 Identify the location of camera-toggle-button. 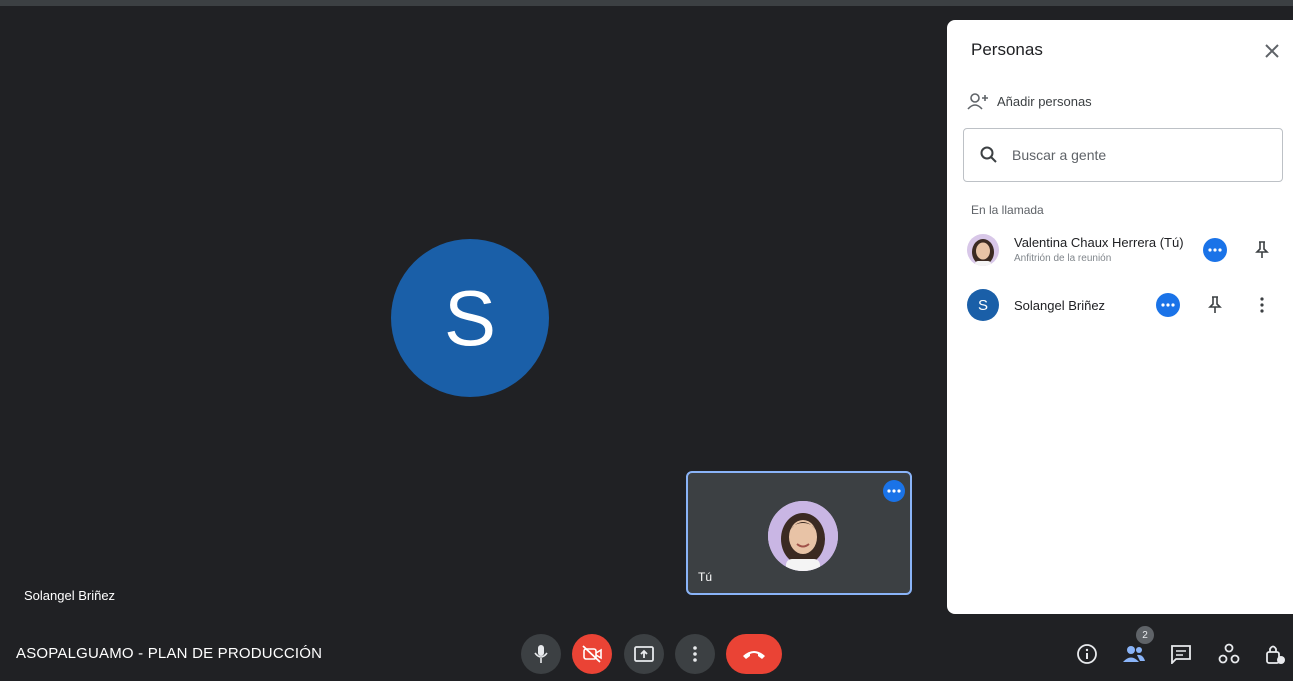
(592, 654).